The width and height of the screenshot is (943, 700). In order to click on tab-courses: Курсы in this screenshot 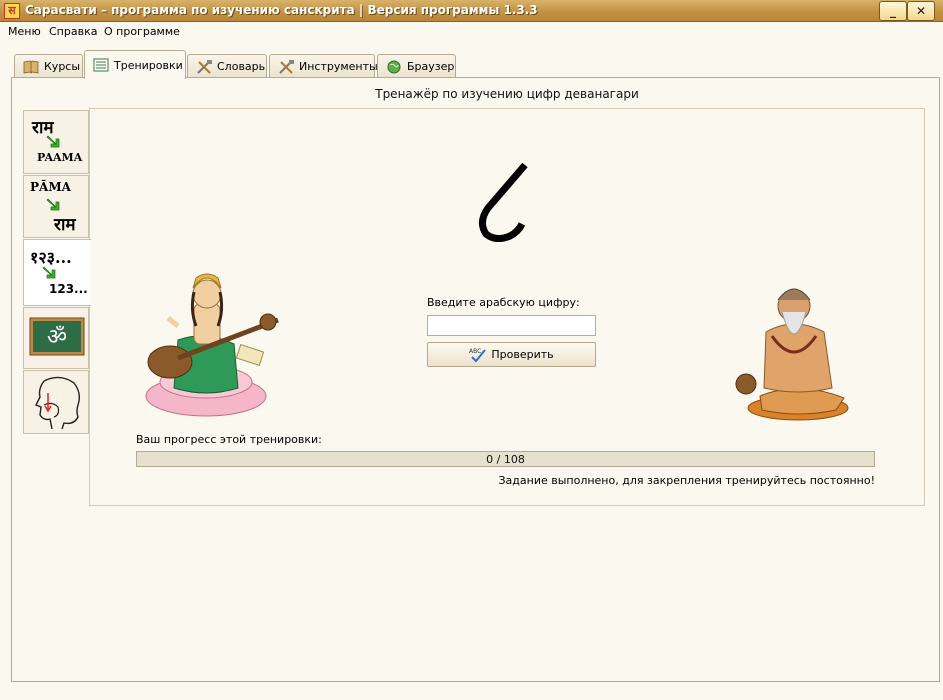, I will do `click(48, 66)`.